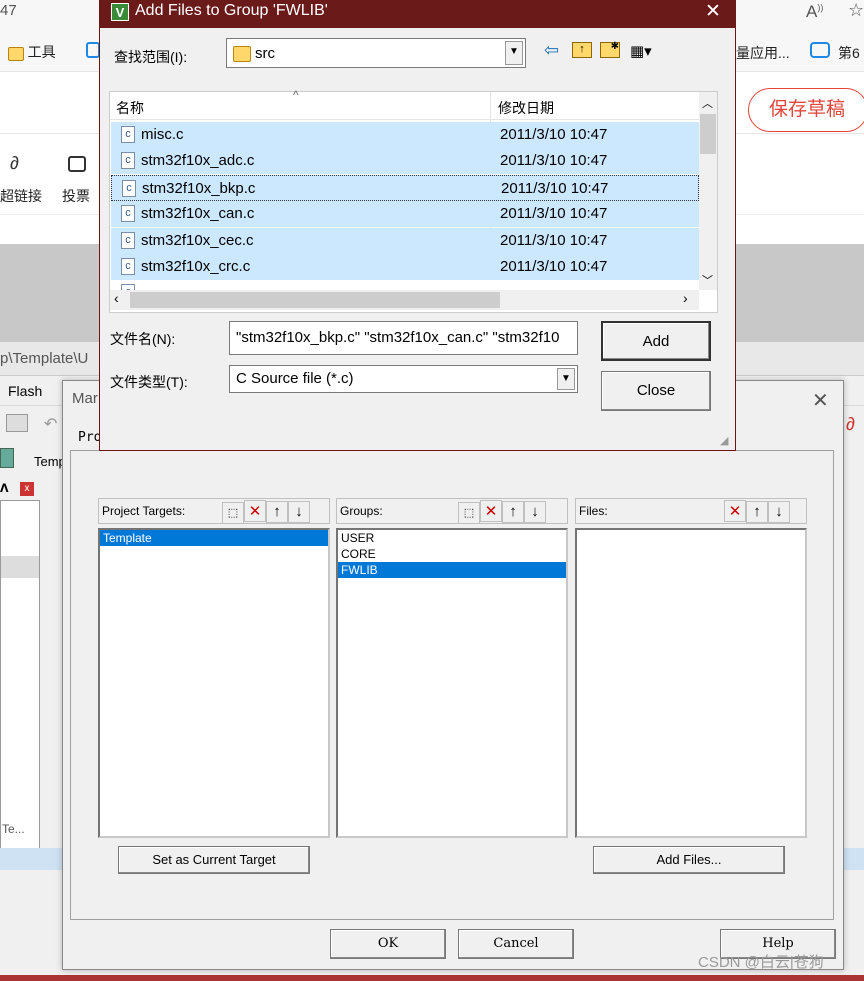  Describe the element at coordinates (27, 489) in the screenshot. I see `close-icon: x` at that location.